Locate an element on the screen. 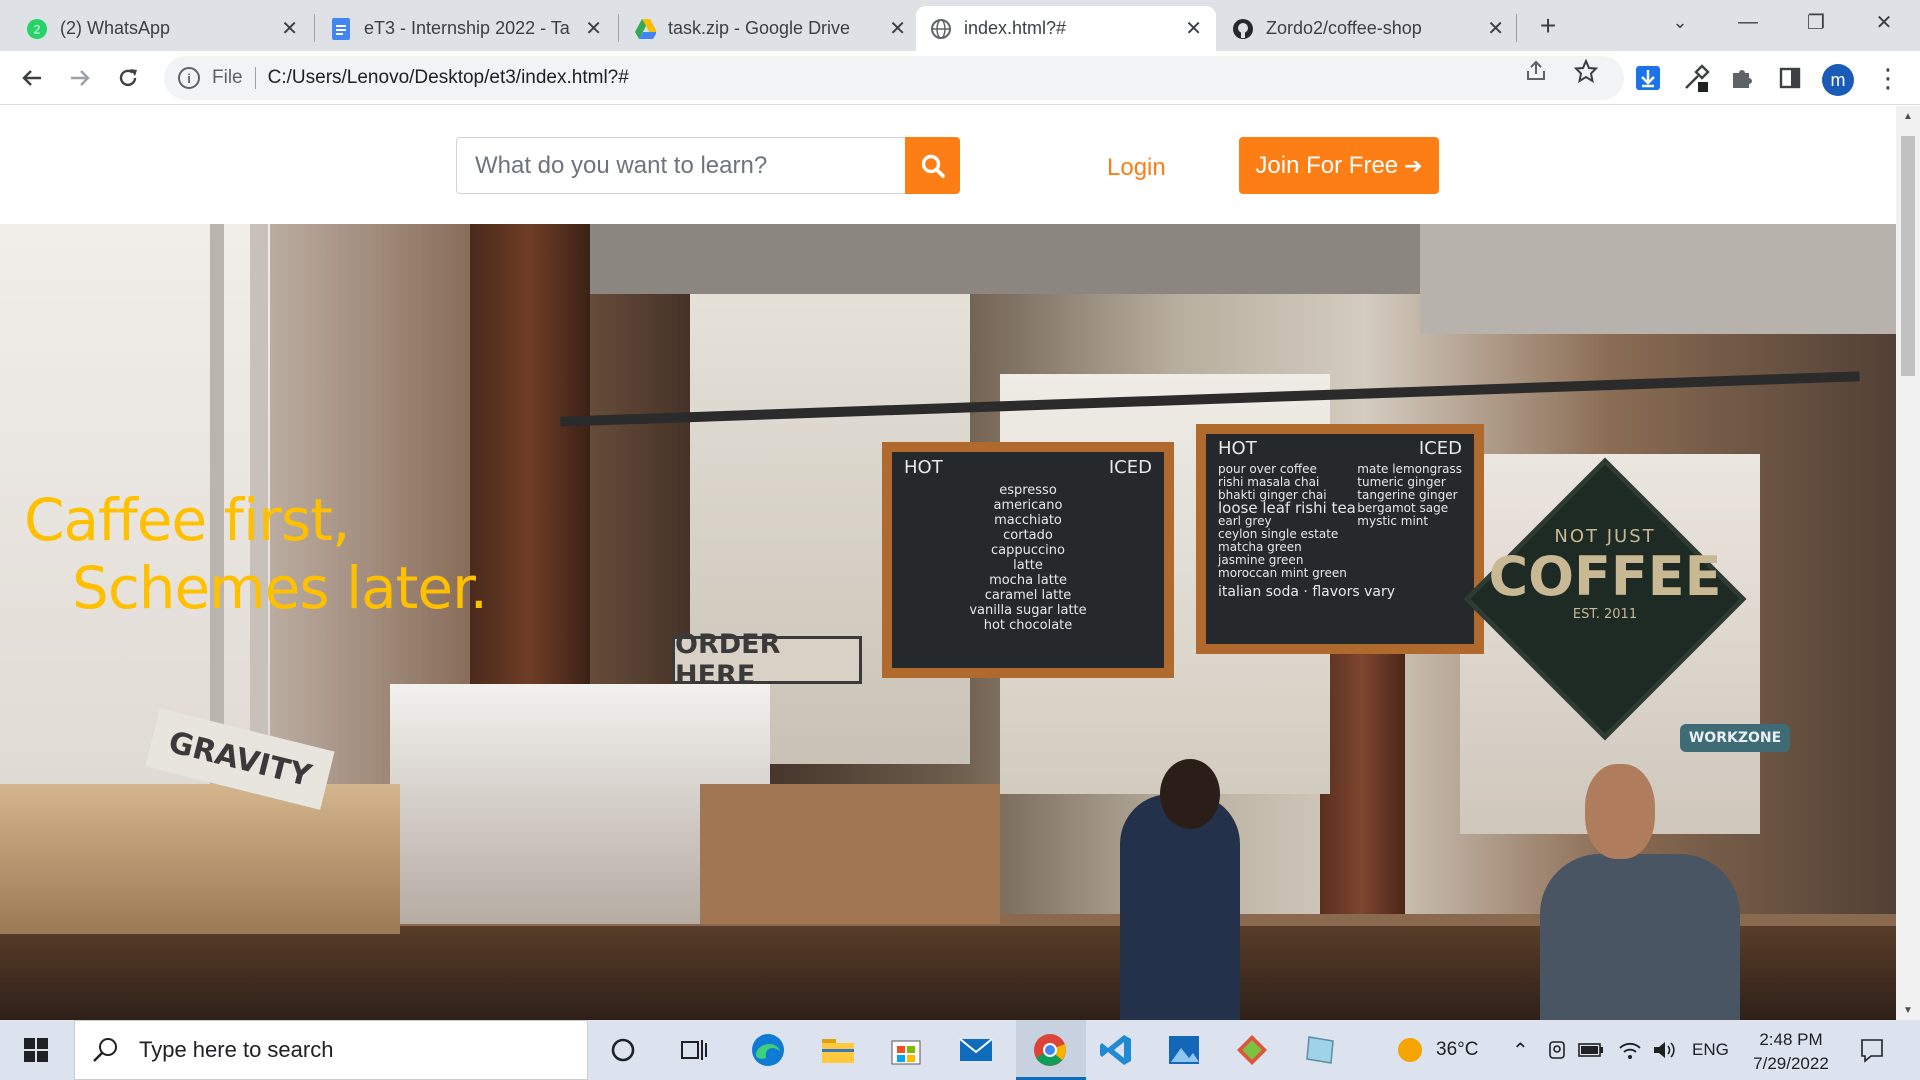 The height and width of the screenshot is (1080, 1920). search-button is located at coordinates (932, 165).